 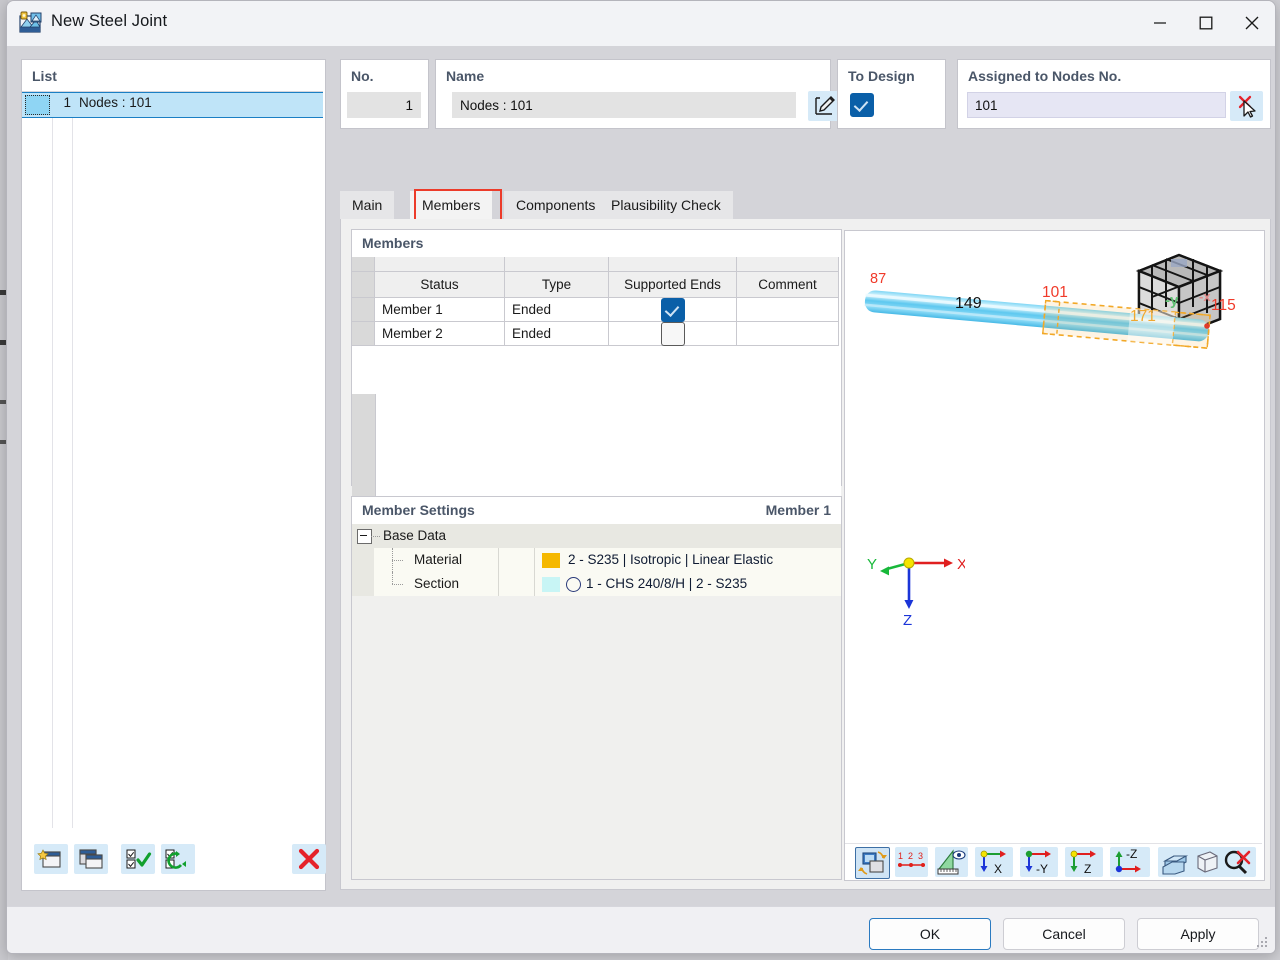 I want to click on rotate-view-button, so click(x=872, y=863).